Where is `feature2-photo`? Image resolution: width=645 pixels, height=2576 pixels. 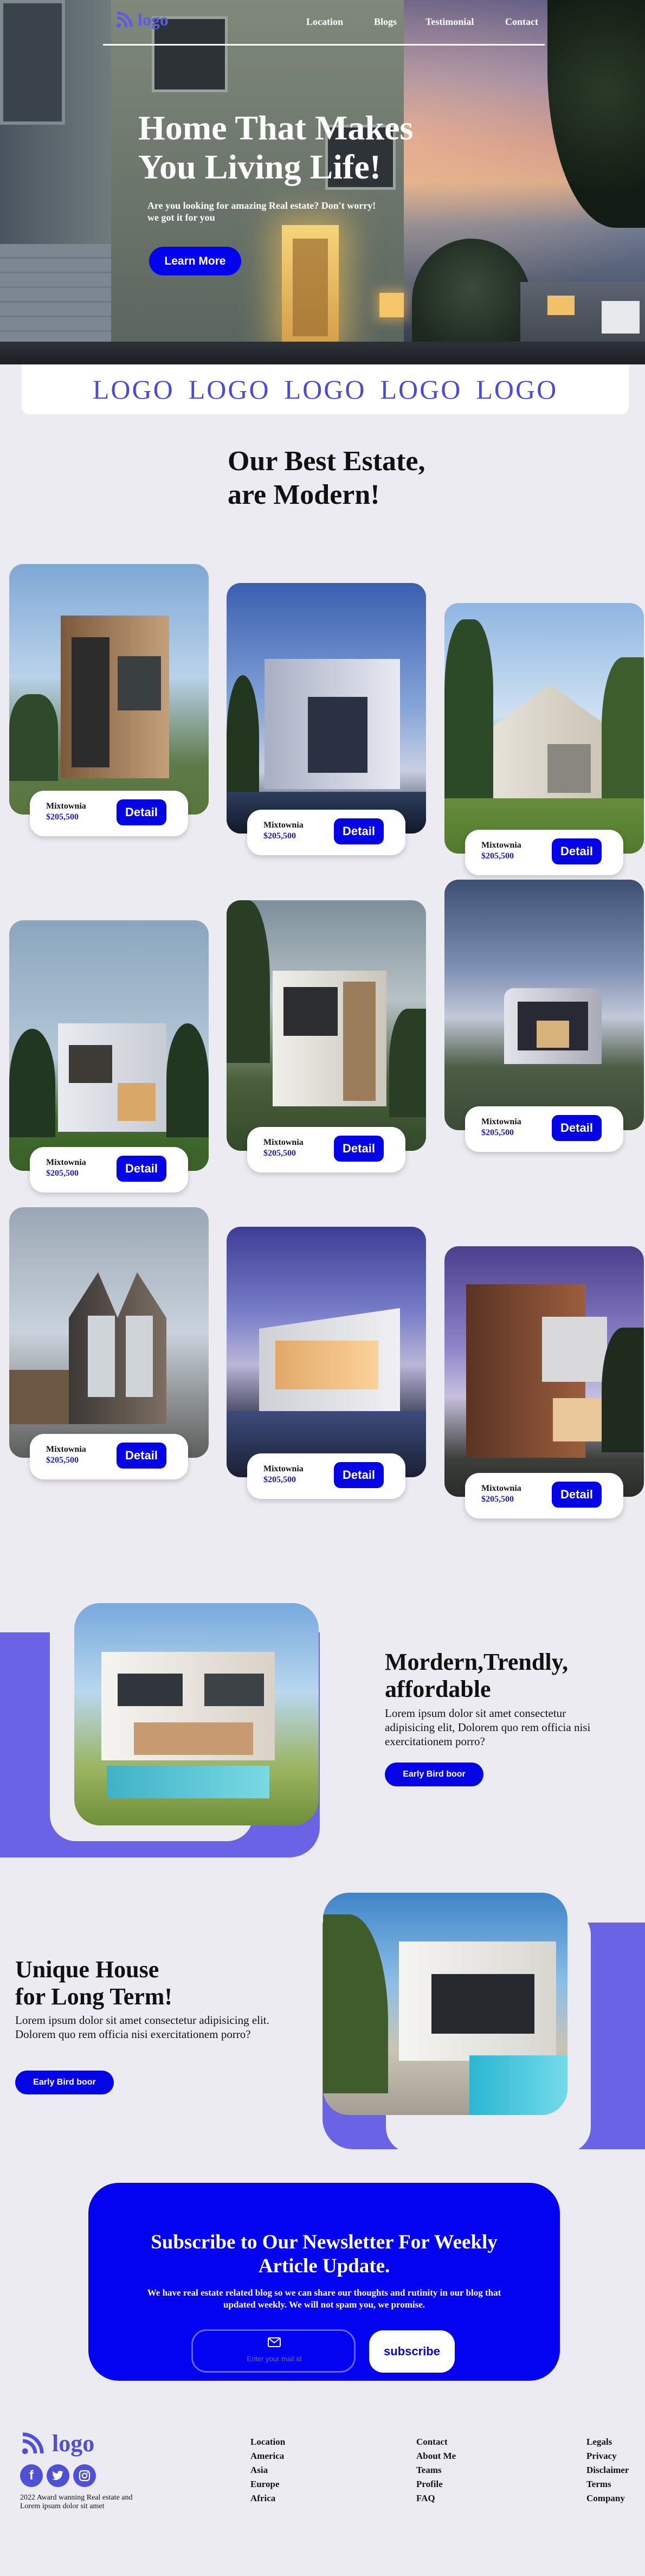 feature2-photo is located at coordinates (445, 2004).